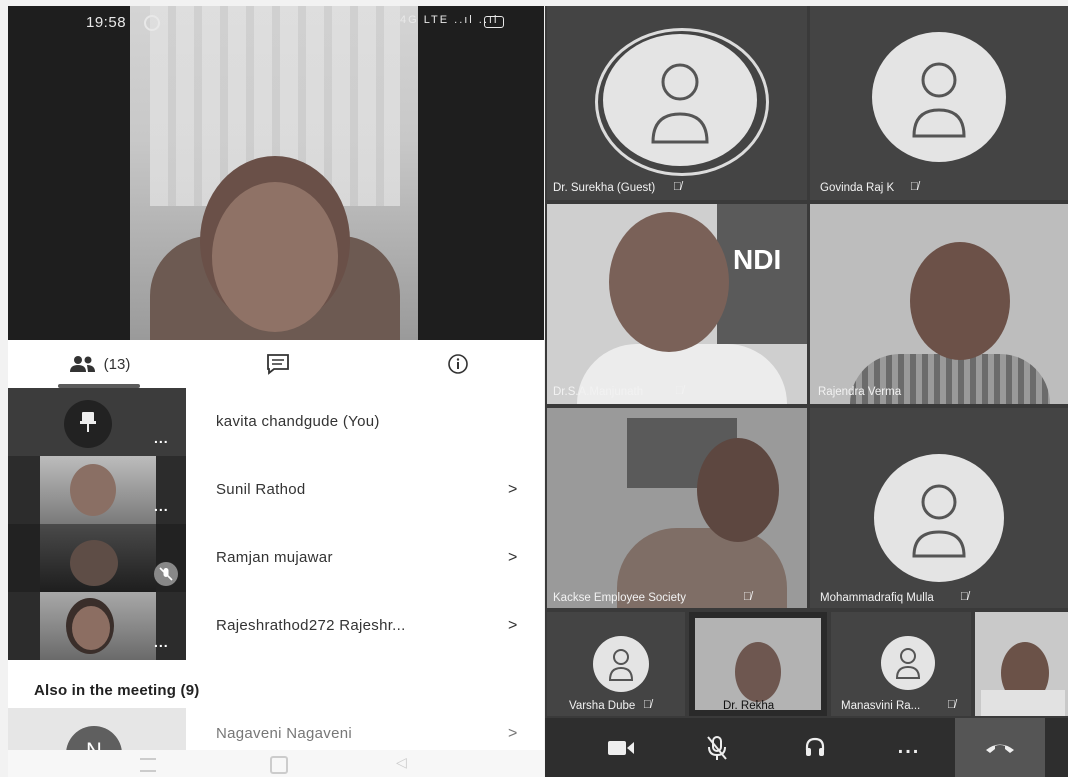 Image resolution: width=1068 pixels, height=777 pixels. Describe the element at coordinates (99, 364) in the screenshot. I see `tab-participants: (13)` at that location.